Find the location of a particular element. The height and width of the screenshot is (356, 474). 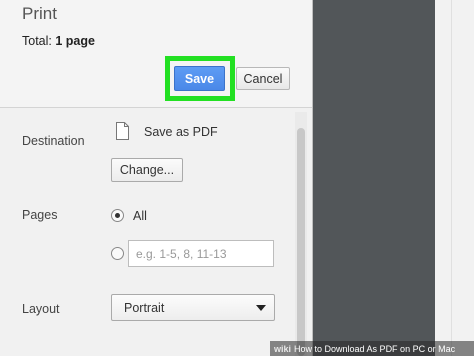

total-prefix: Total: is located at coordinates (39, 41).